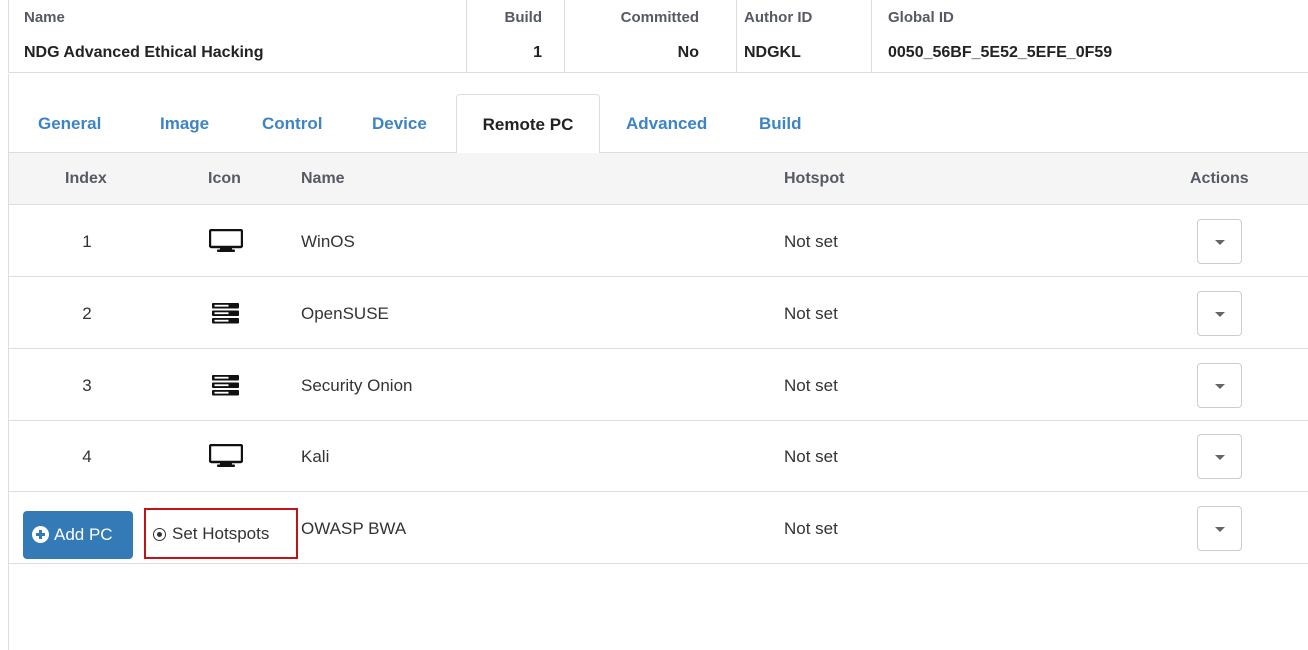 This screenshot has width=1308, height=650. What do you see at coordinates (323, 178) in the screenshot?
I see `grid-header-name: Name` at bounding box center [323, 178].